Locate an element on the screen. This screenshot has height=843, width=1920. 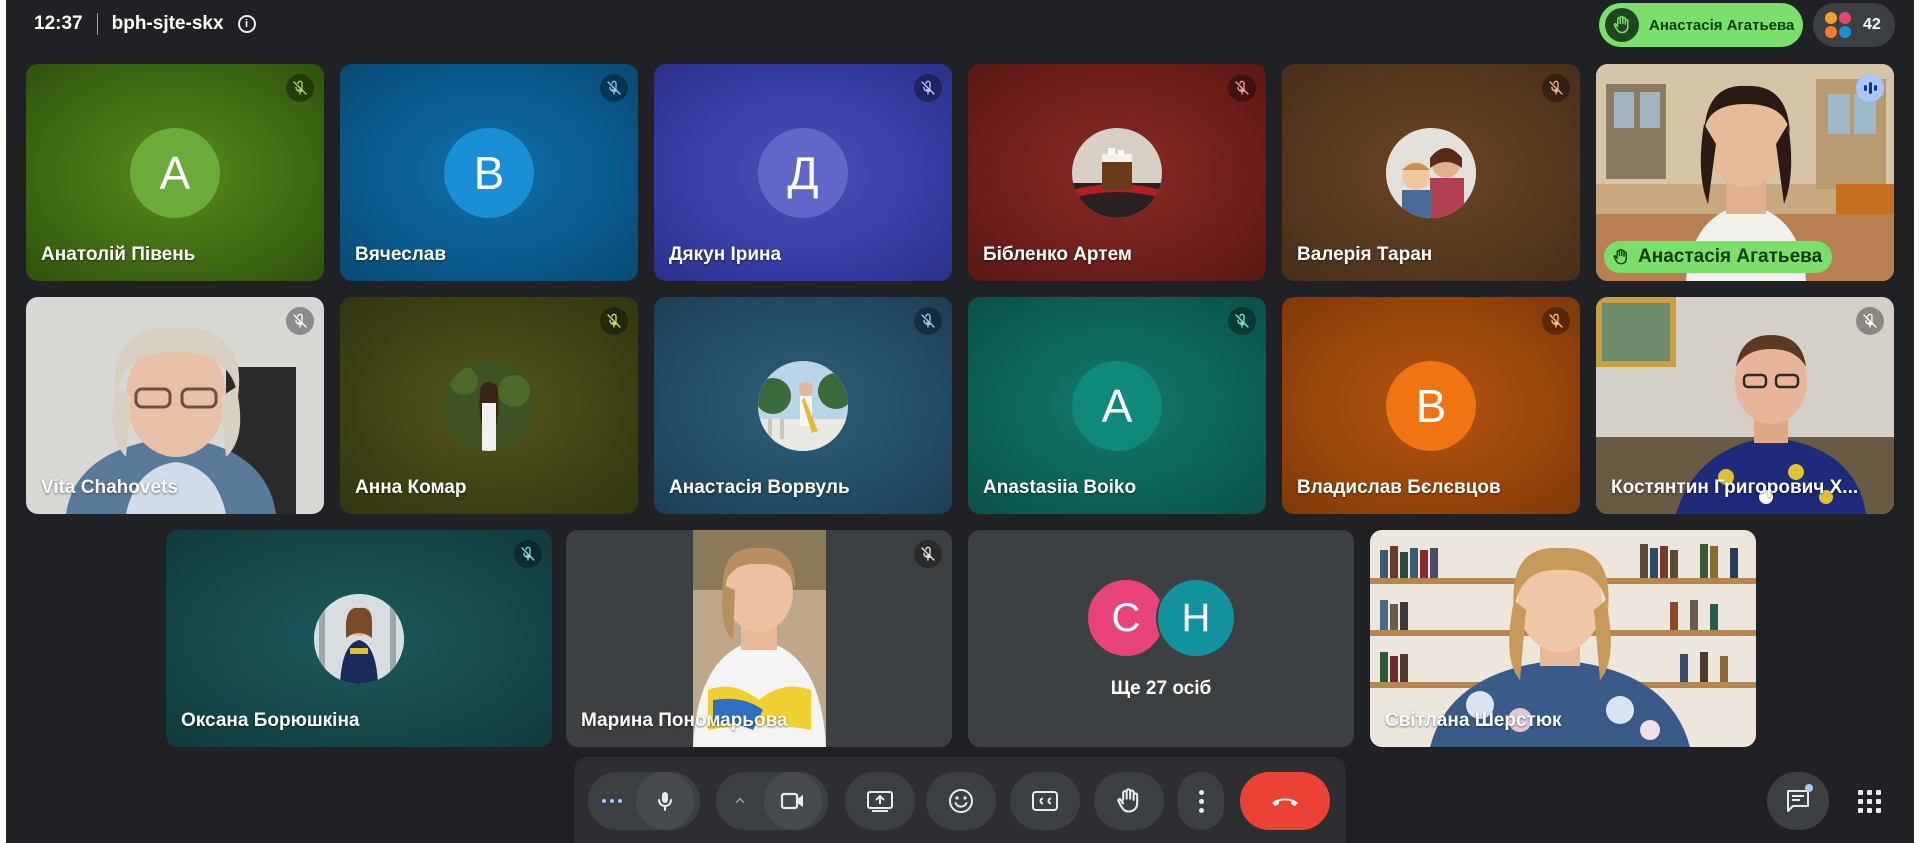
participant-tile: Бібленко Артем is located at coordinates (1117, 172).